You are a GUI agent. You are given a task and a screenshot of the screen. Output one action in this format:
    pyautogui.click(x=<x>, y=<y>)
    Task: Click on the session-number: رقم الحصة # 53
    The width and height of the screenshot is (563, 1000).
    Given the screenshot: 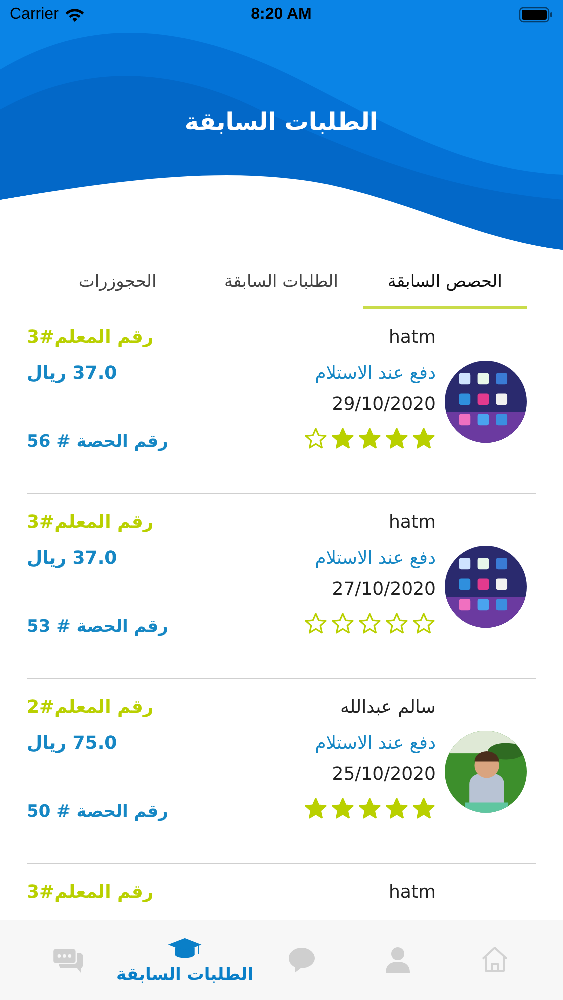 What is the action you would take?
    pyautogui.click(x=97, y=627)
    